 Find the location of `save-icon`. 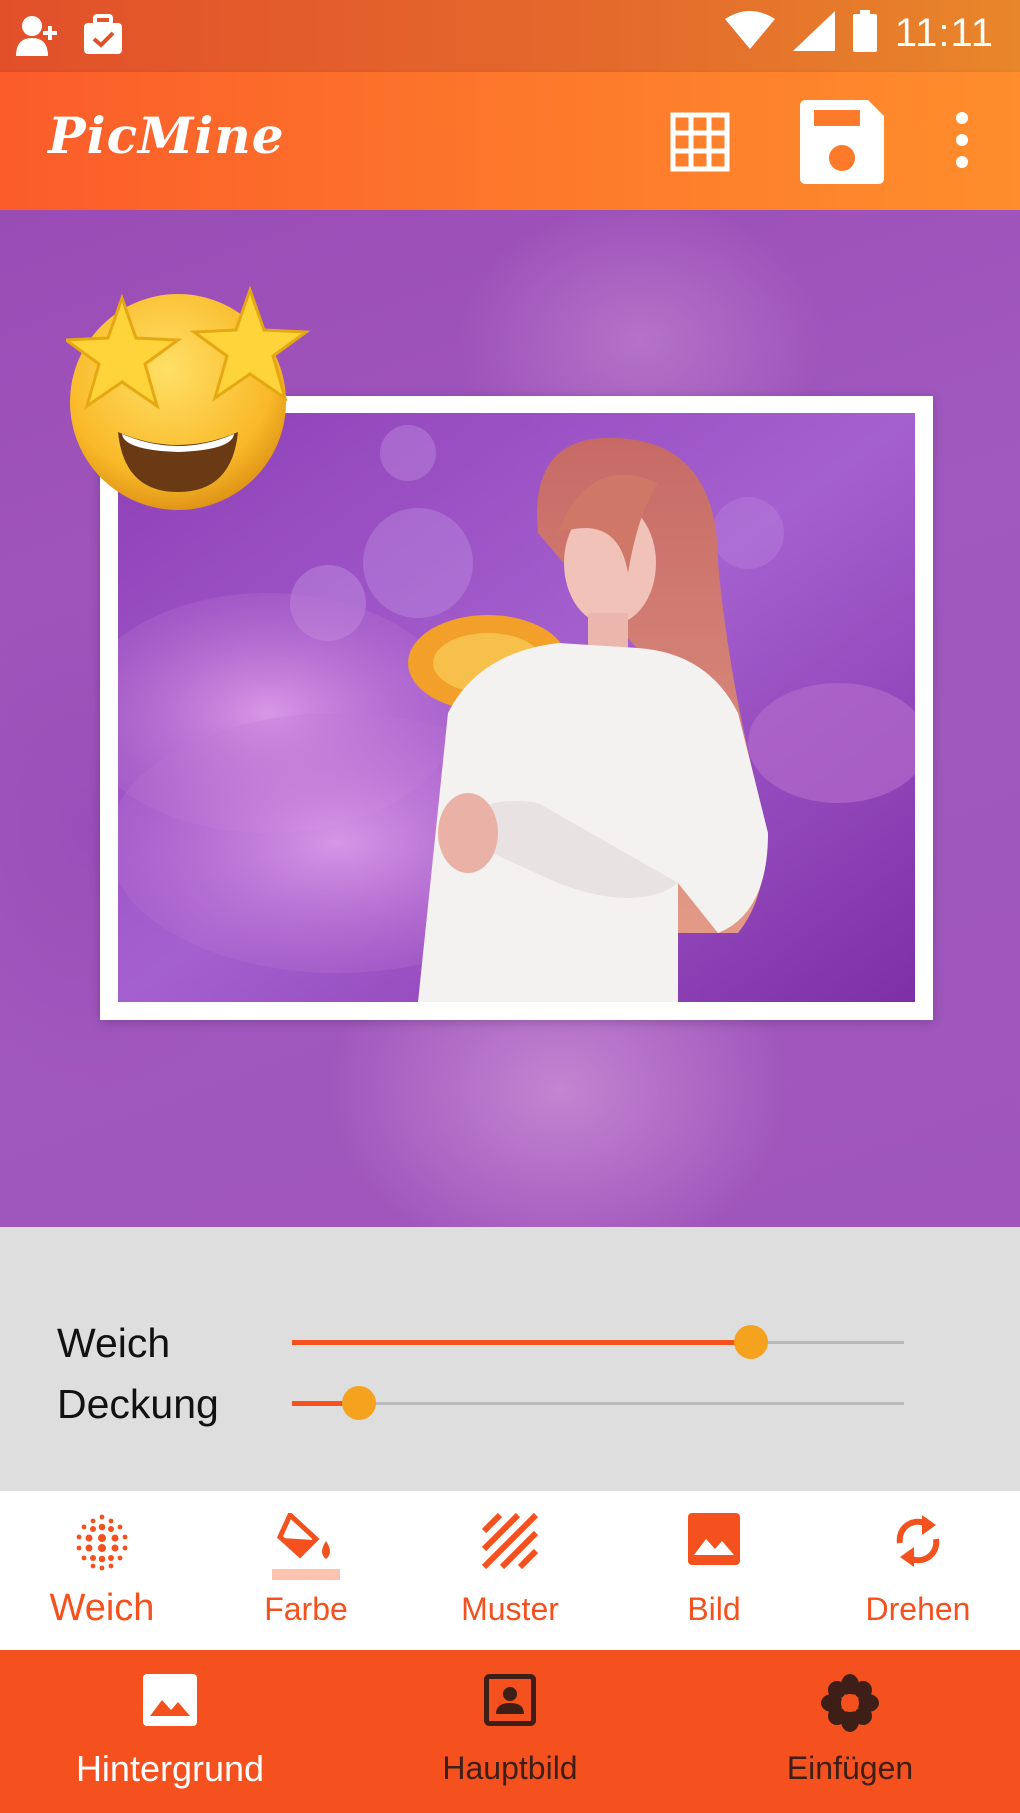

save-icon is located at coordinates (842, 144).